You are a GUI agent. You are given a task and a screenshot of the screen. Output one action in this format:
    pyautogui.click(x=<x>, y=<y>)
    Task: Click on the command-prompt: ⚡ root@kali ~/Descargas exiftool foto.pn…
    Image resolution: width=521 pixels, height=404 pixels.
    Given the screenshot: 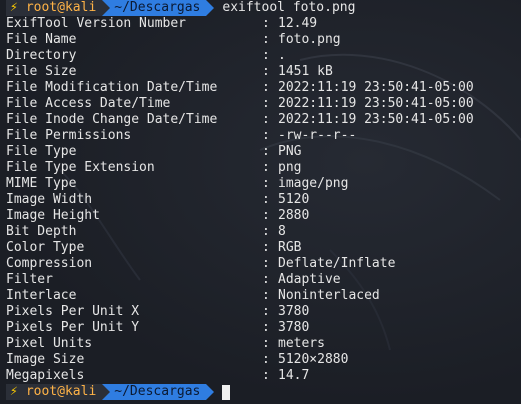 What is the action you would take?
    pyautogui.click(x=263, y=8)
    